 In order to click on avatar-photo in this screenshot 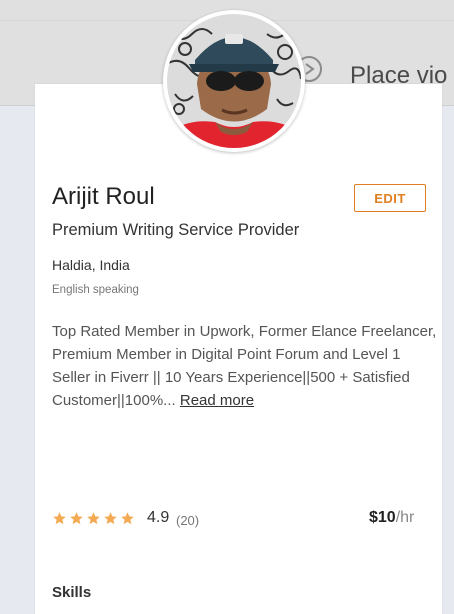, I will do `click(234, 81)`.